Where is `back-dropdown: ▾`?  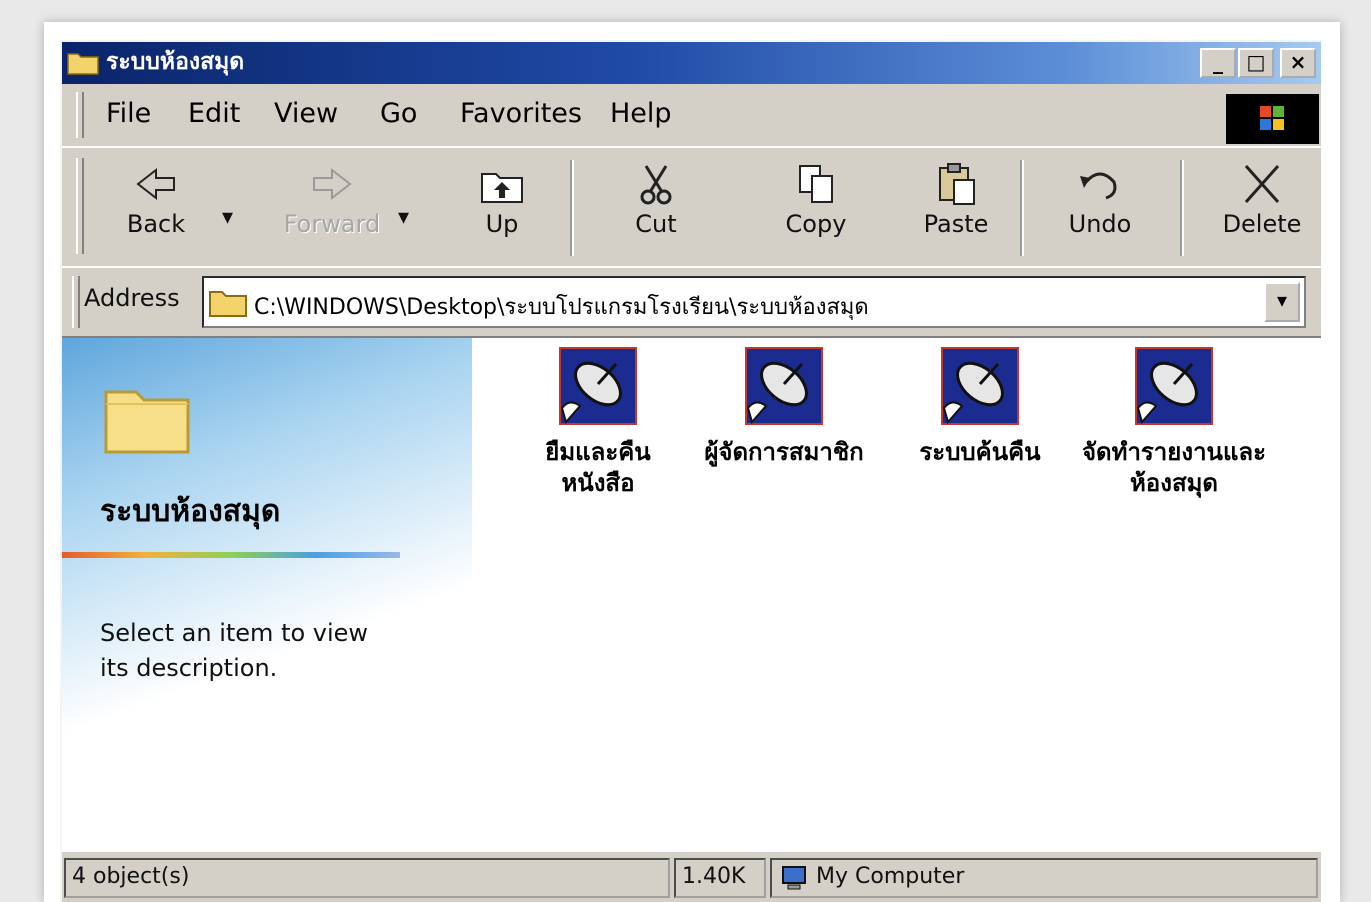
back-dropdown: ▾ is located at coordinates (227, 217).